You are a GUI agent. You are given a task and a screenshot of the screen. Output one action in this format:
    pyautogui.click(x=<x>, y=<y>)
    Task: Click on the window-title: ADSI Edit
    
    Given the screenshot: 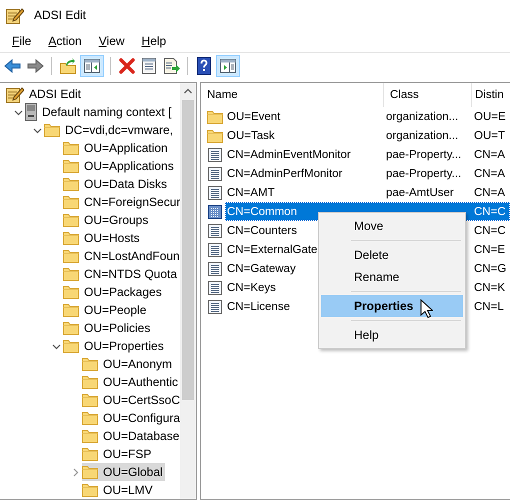 What is the action you would take?
    pyautogui.click(x=60, y=15)
    